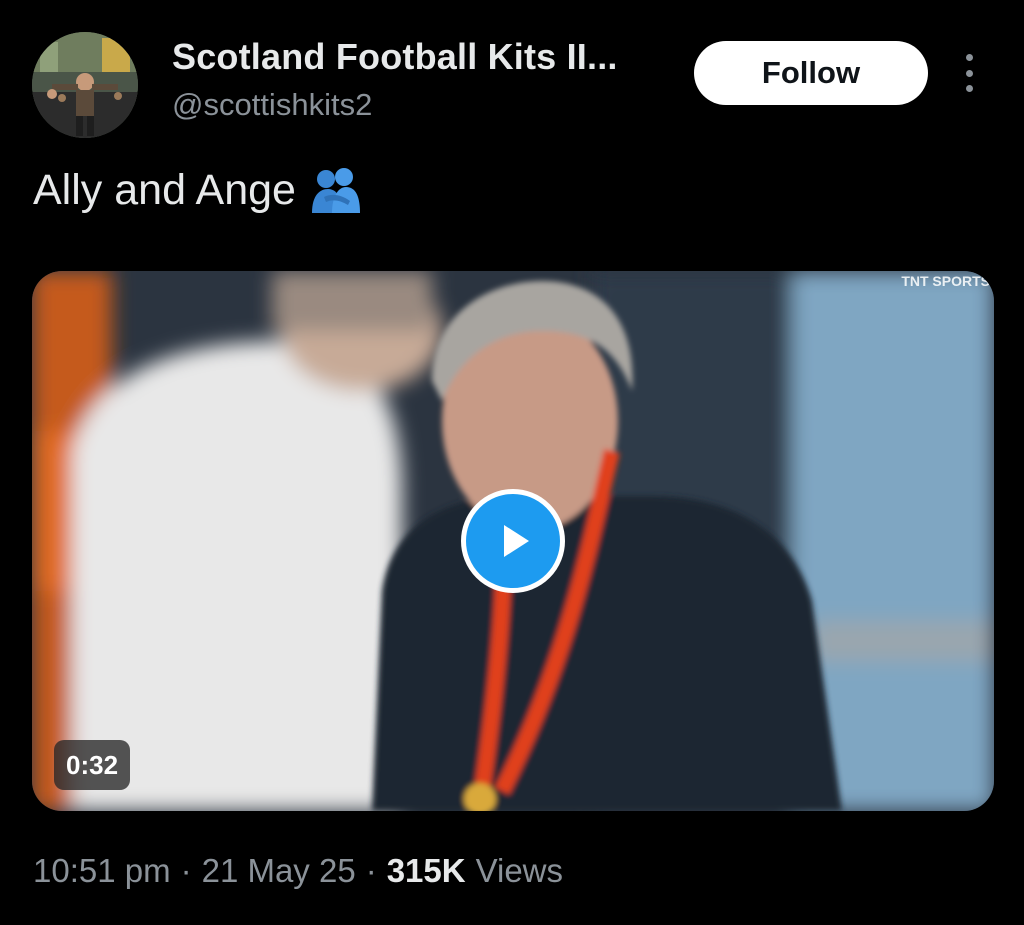 The height and width of the screenshot is (925, 1024). I want to click on views-label: Views, so click(519, 870).